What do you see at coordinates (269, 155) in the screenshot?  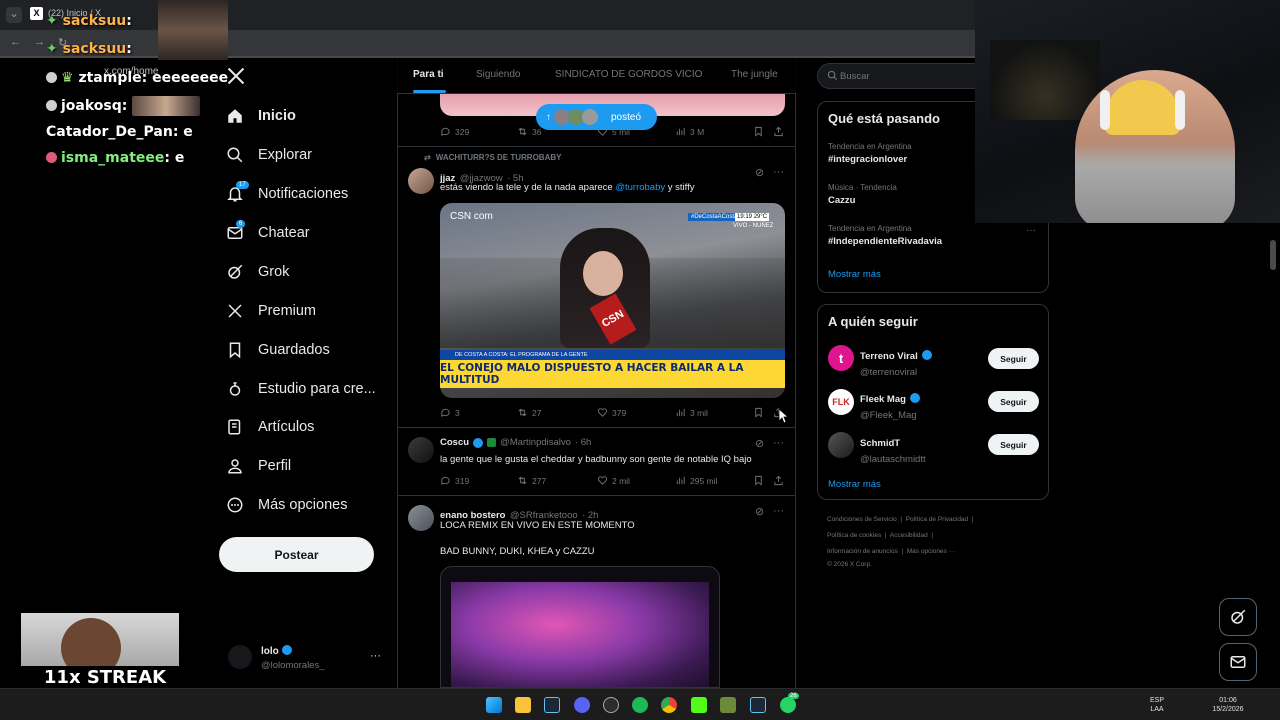 I see `nav-item-explorar: Explorar` at bounding box center [269, 155].